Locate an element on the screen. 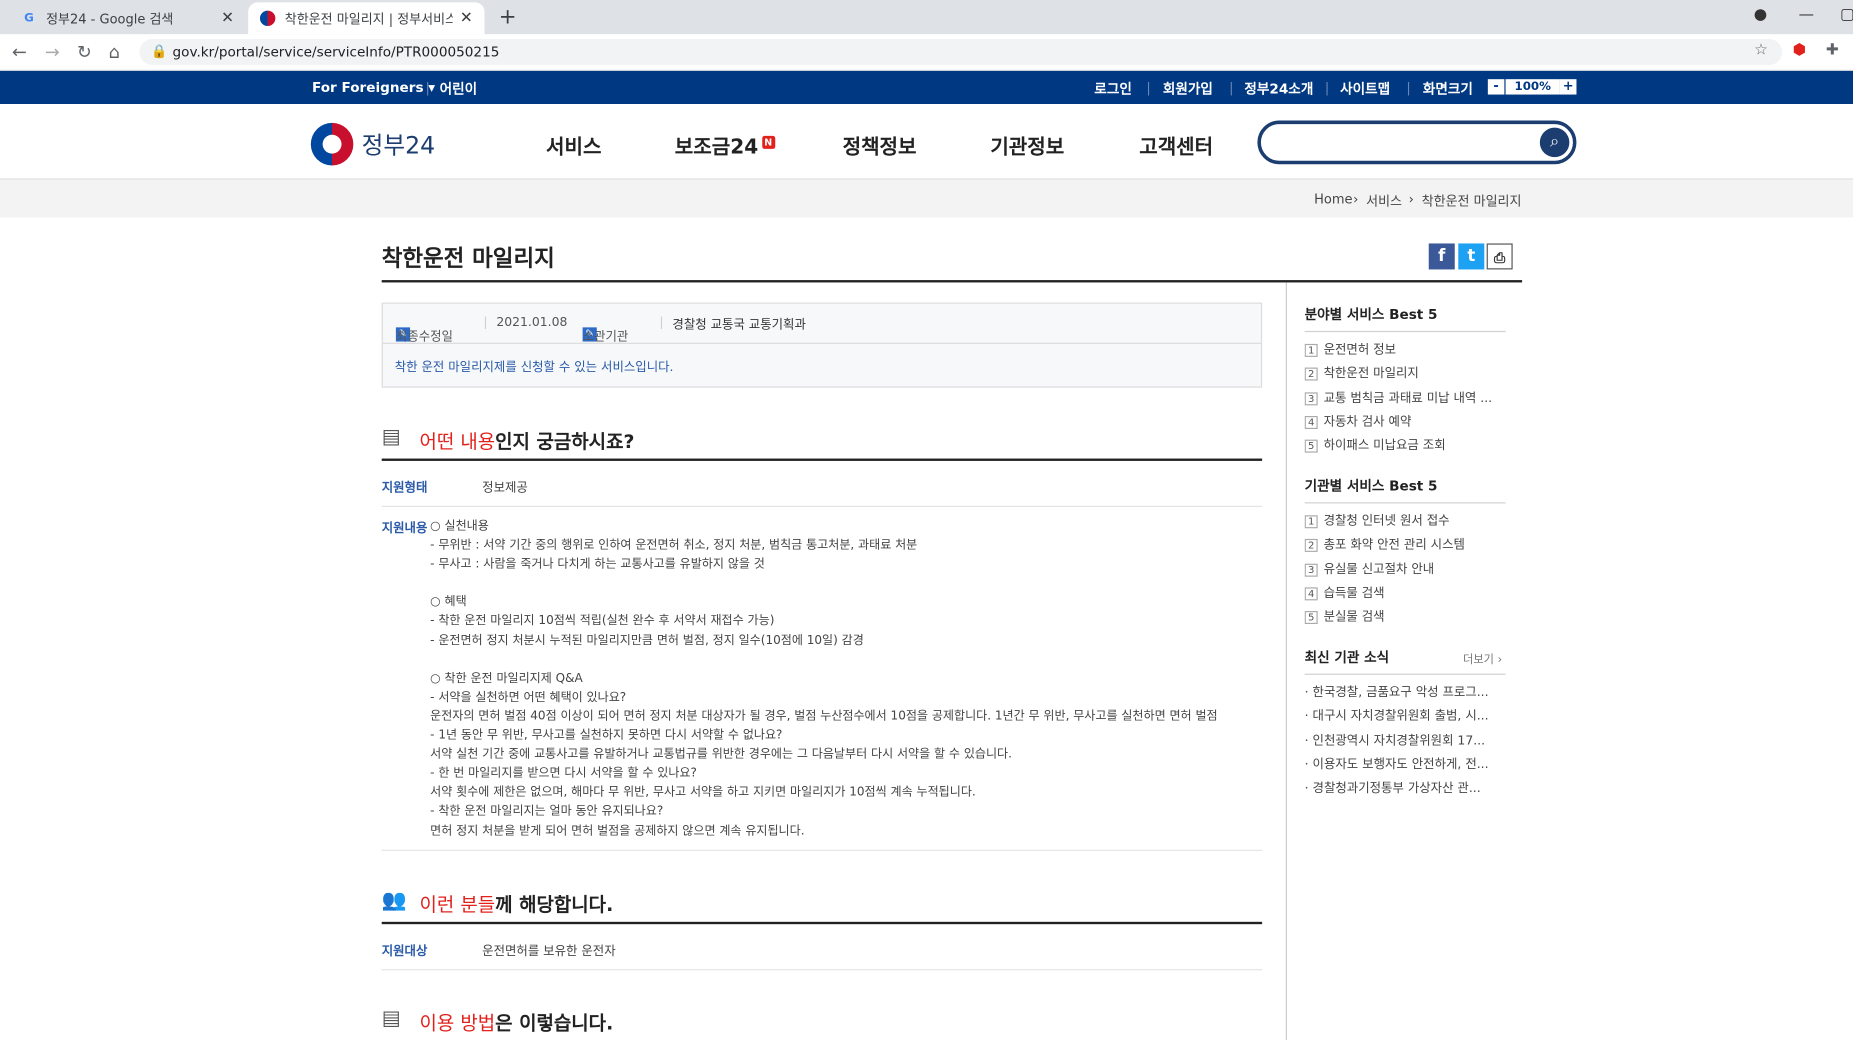 This screenshot has height=1040, width=1853. best-agency-item-label: 유실물 신고절차 안내 is located at coordinates (1379, 569).